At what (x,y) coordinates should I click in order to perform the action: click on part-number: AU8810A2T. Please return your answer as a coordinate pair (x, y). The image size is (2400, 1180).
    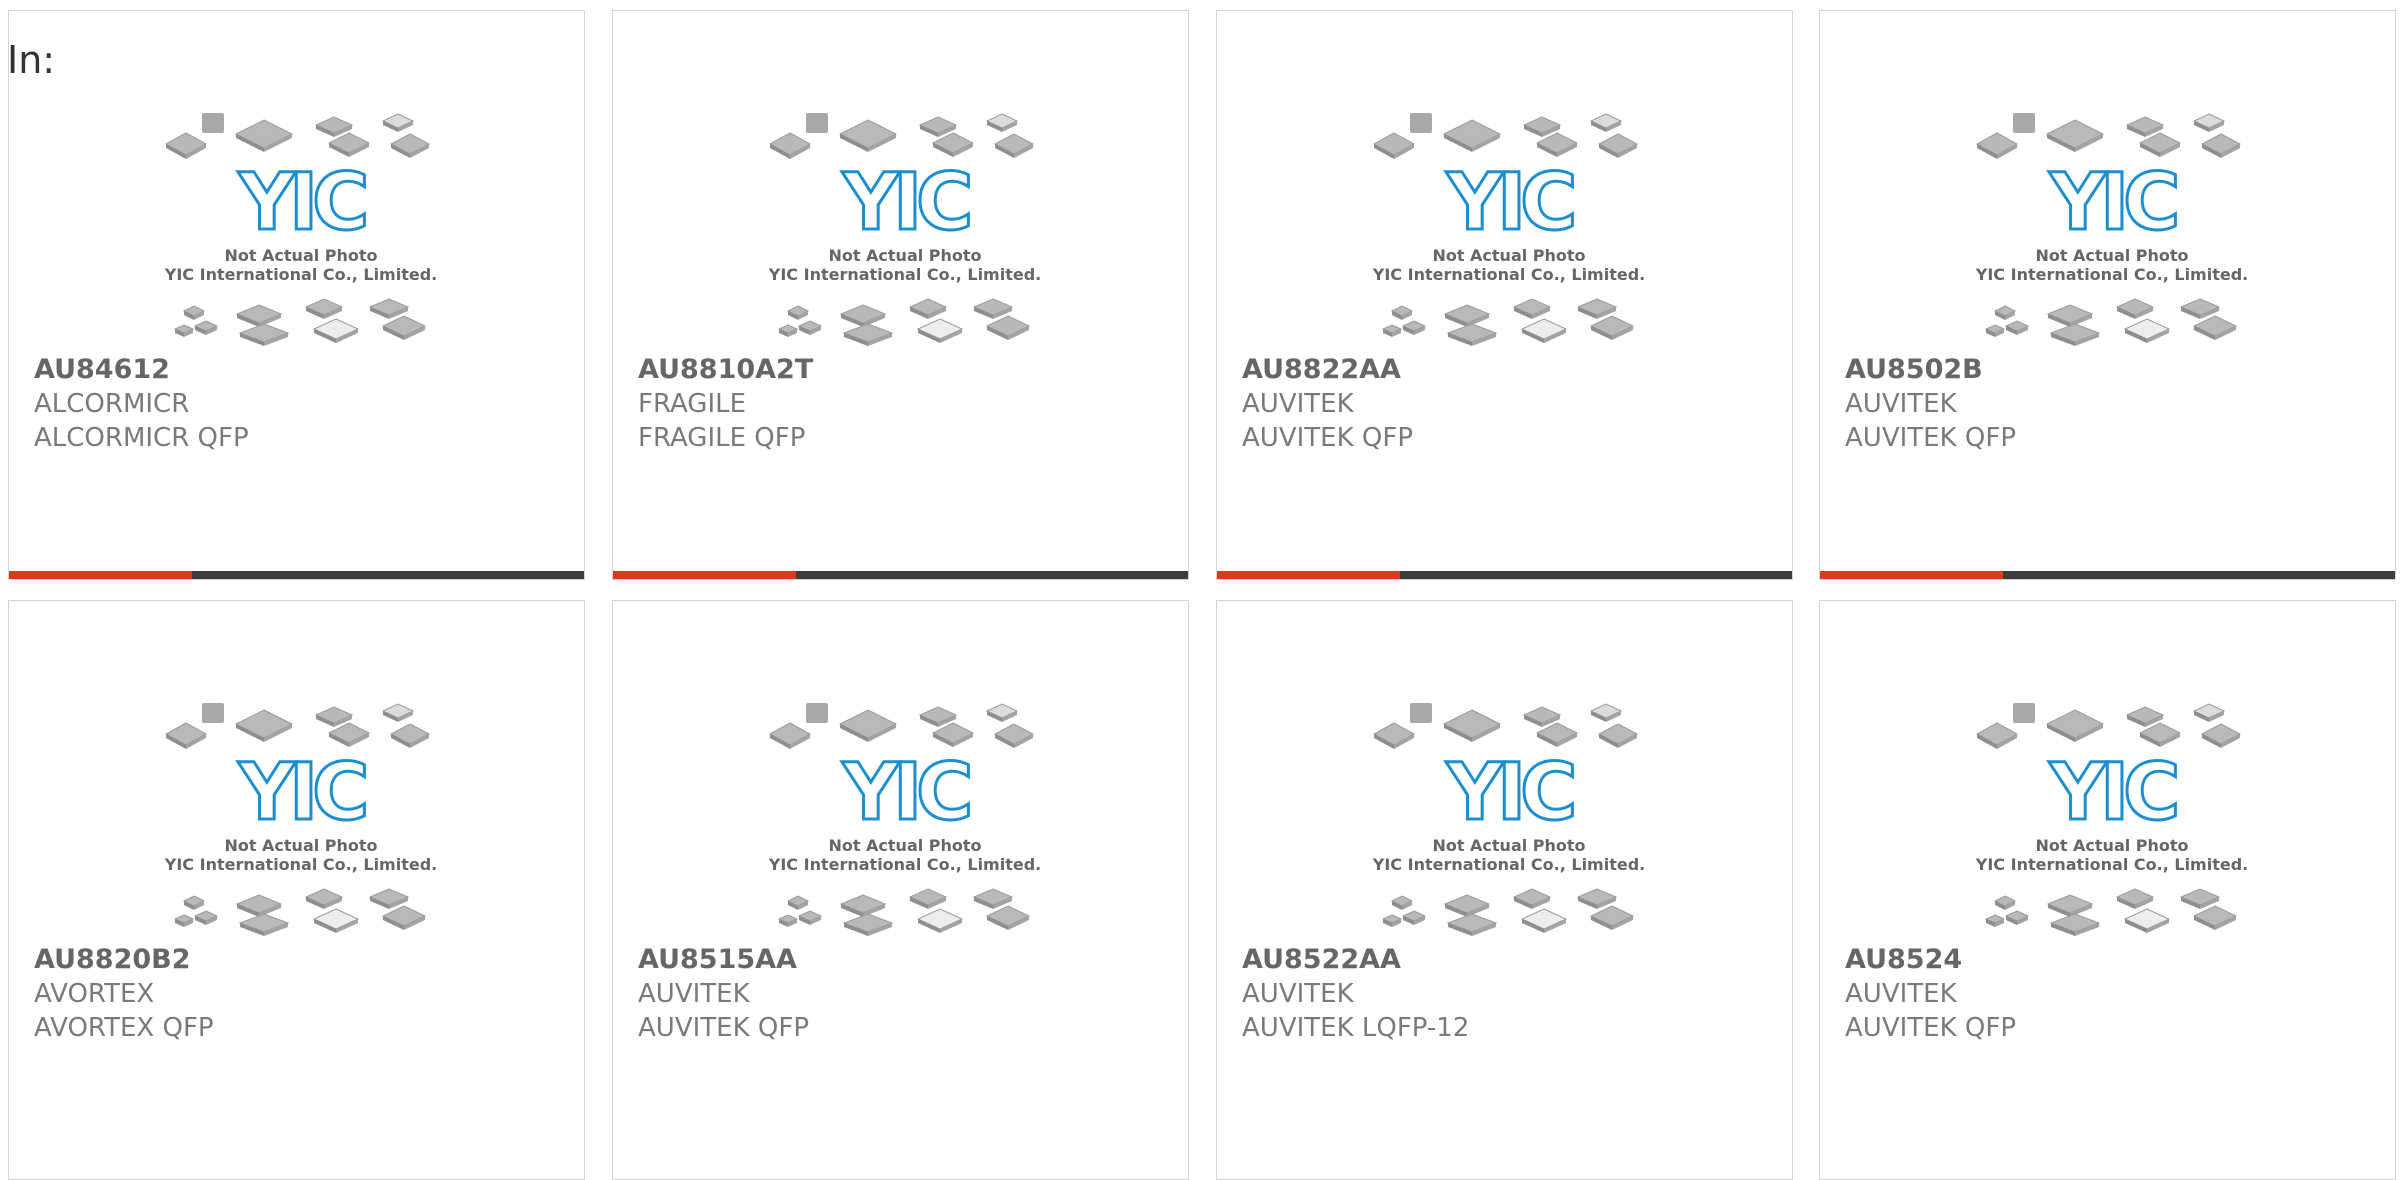
    Looking at the image, I should click on (725, 370).